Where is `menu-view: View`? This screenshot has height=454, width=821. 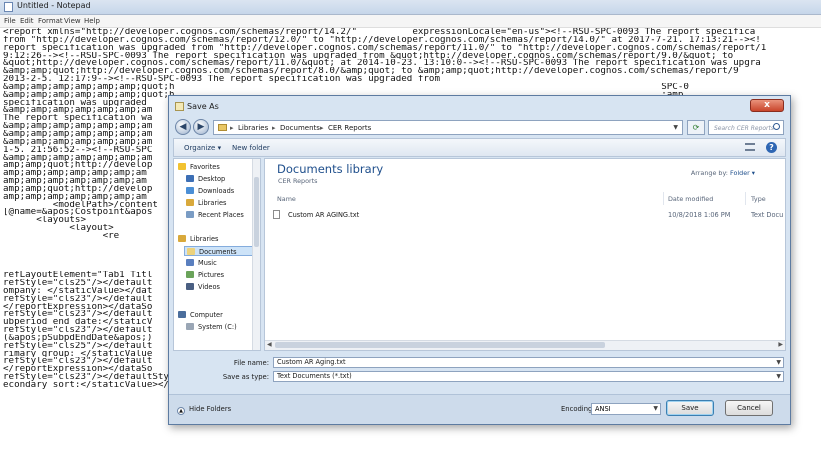
menu-view: View is located at coordinates (72, 21).